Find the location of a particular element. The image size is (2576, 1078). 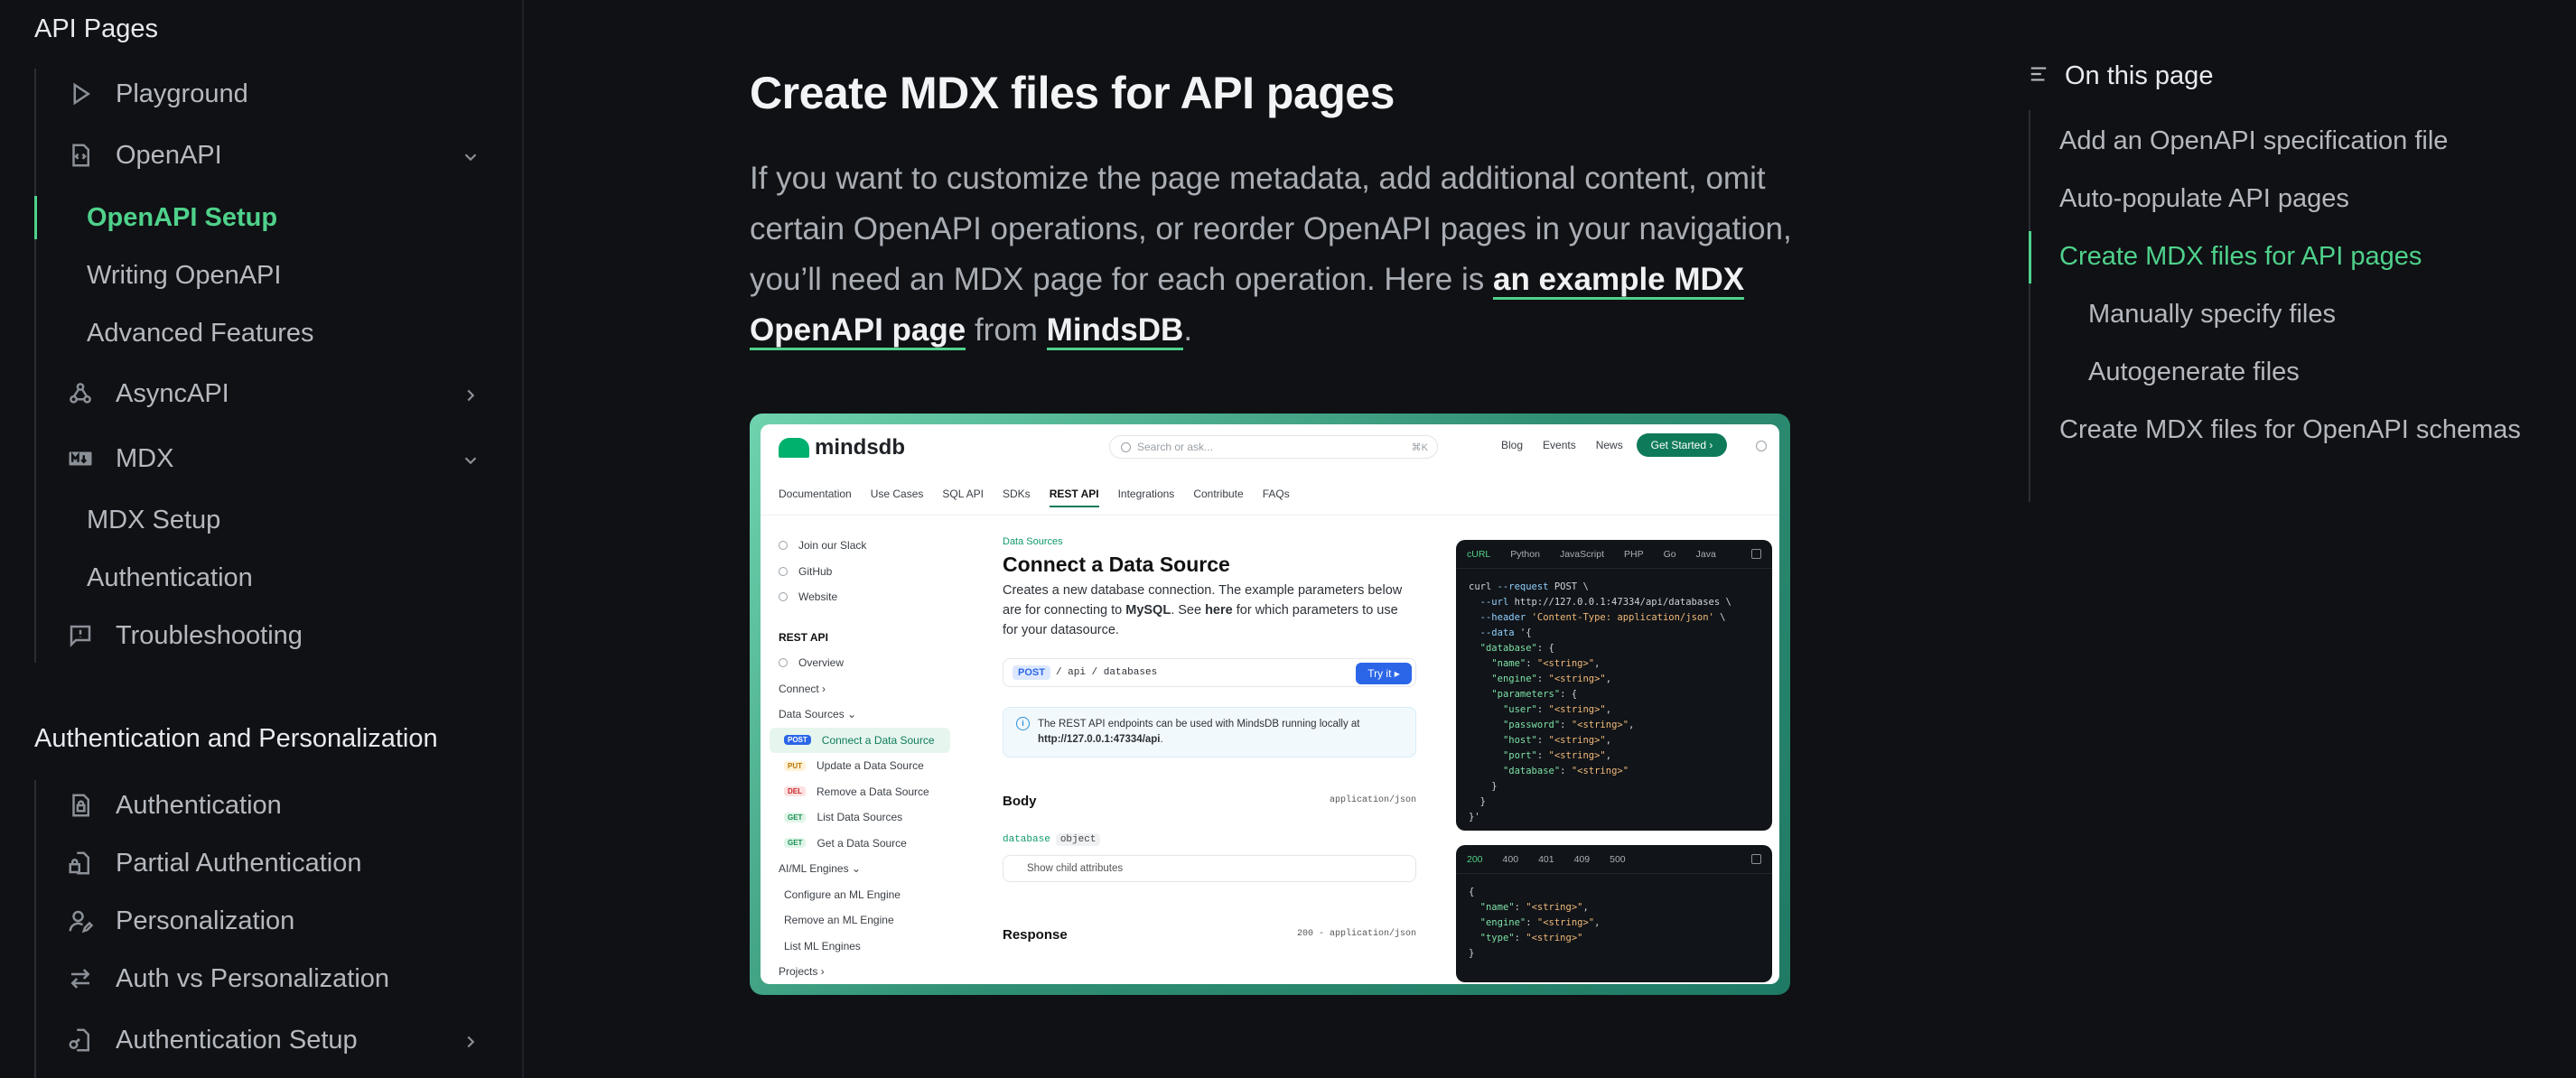

top-link-news: News is located at coordinates (1609, 445).